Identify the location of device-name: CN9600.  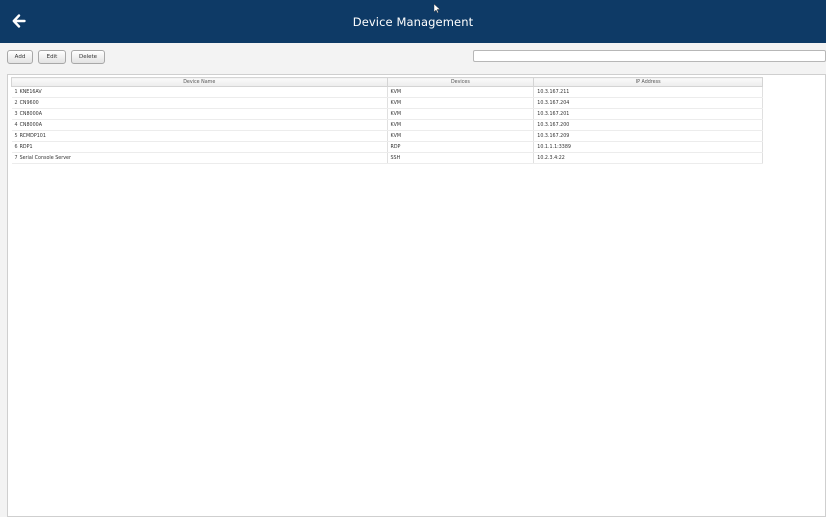
(29, 103).